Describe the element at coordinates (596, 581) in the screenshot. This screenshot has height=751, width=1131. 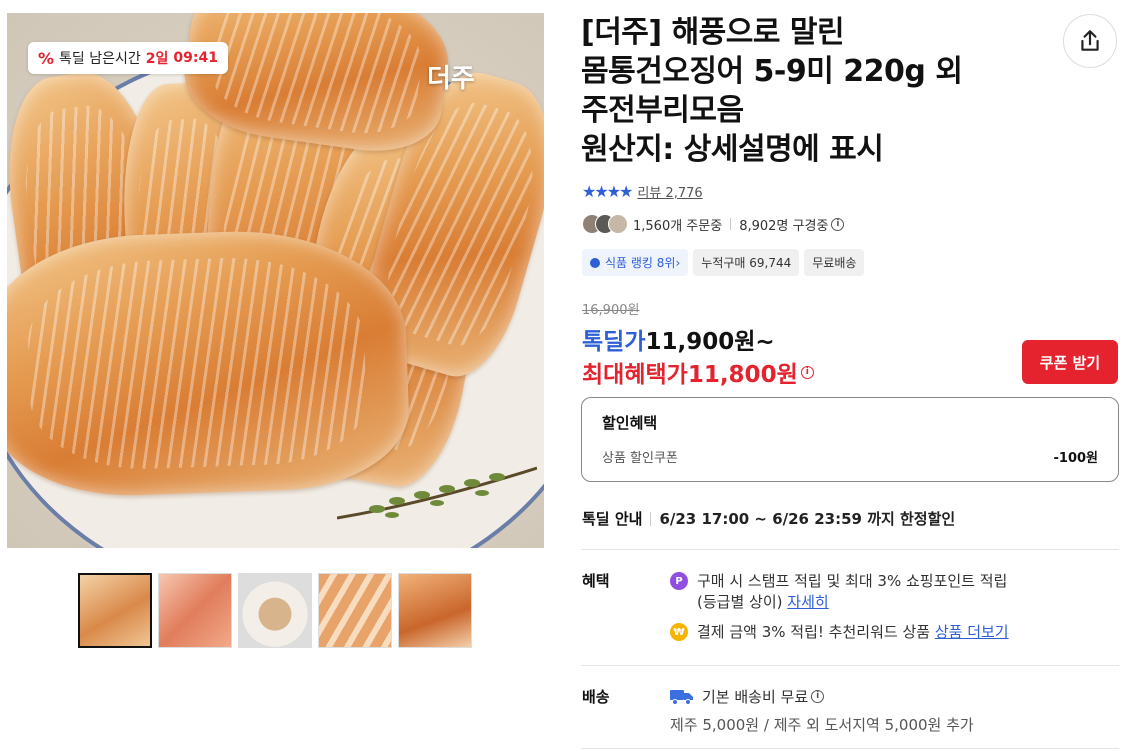
I see `benefits-label: 혜택` at that location.